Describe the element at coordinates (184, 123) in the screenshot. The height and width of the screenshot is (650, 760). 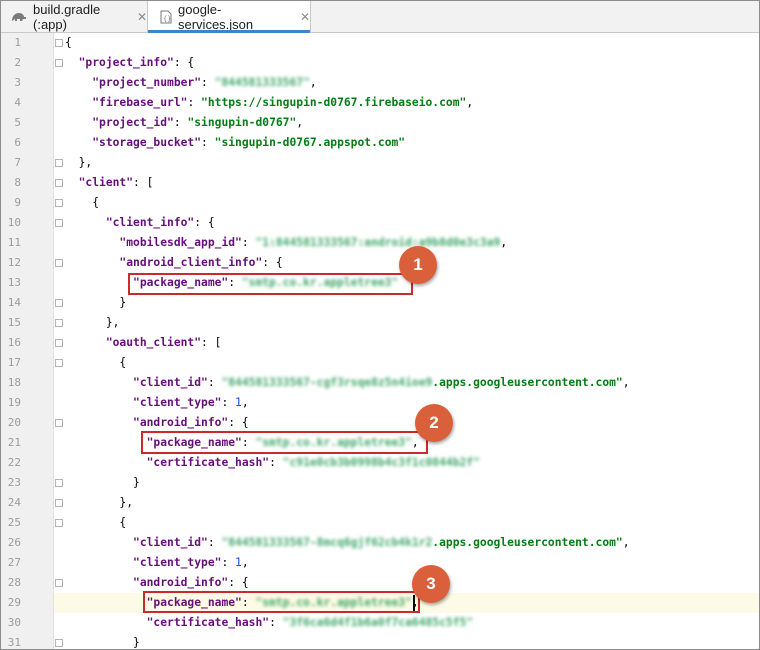
I see `code-text: "project_id": "singupin-d0767",` at that location.